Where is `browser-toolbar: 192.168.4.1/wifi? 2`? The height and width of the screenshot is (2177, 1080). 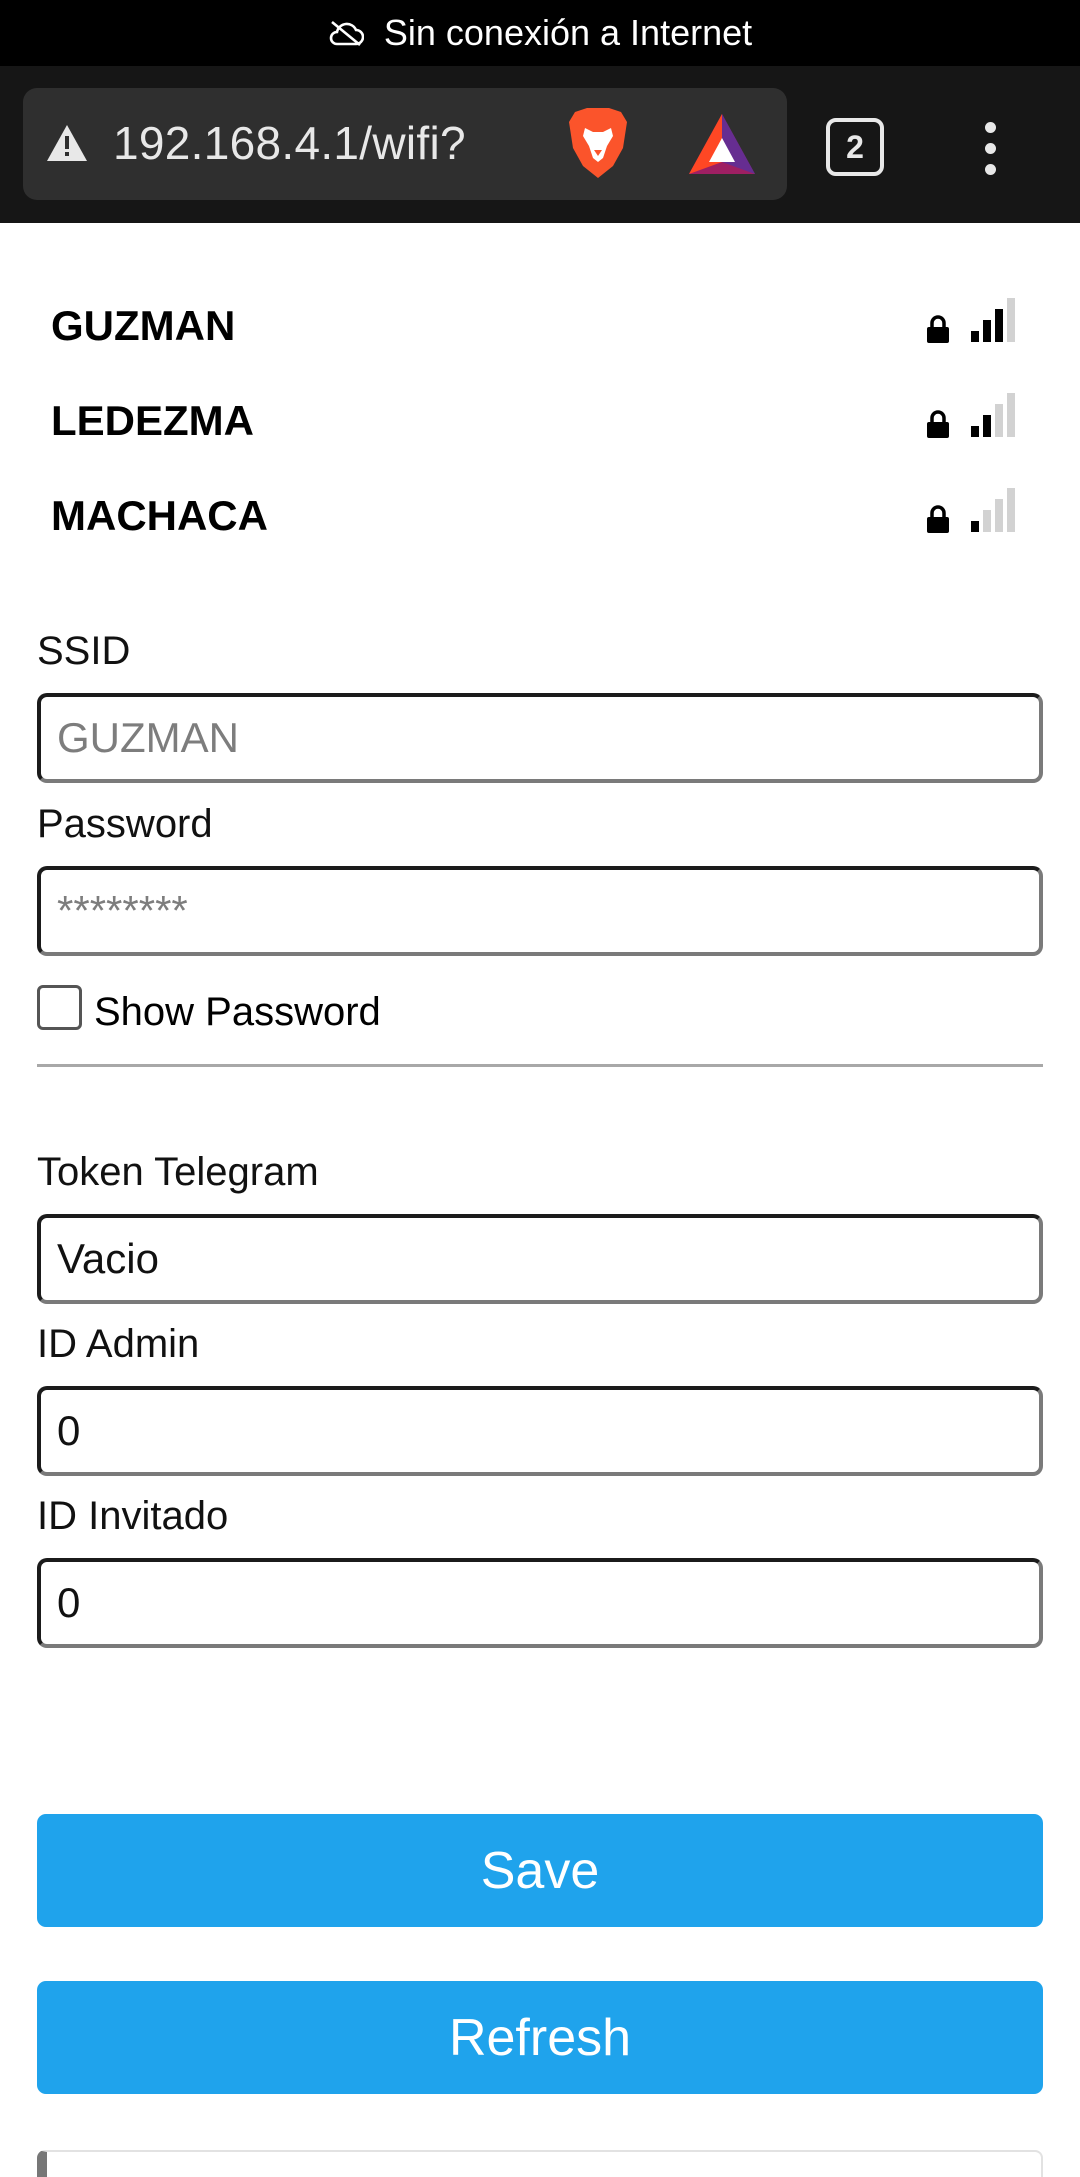
browser-toolbar: 192.168.4.1/wifi? 2 is located at coordinates (540, 144).